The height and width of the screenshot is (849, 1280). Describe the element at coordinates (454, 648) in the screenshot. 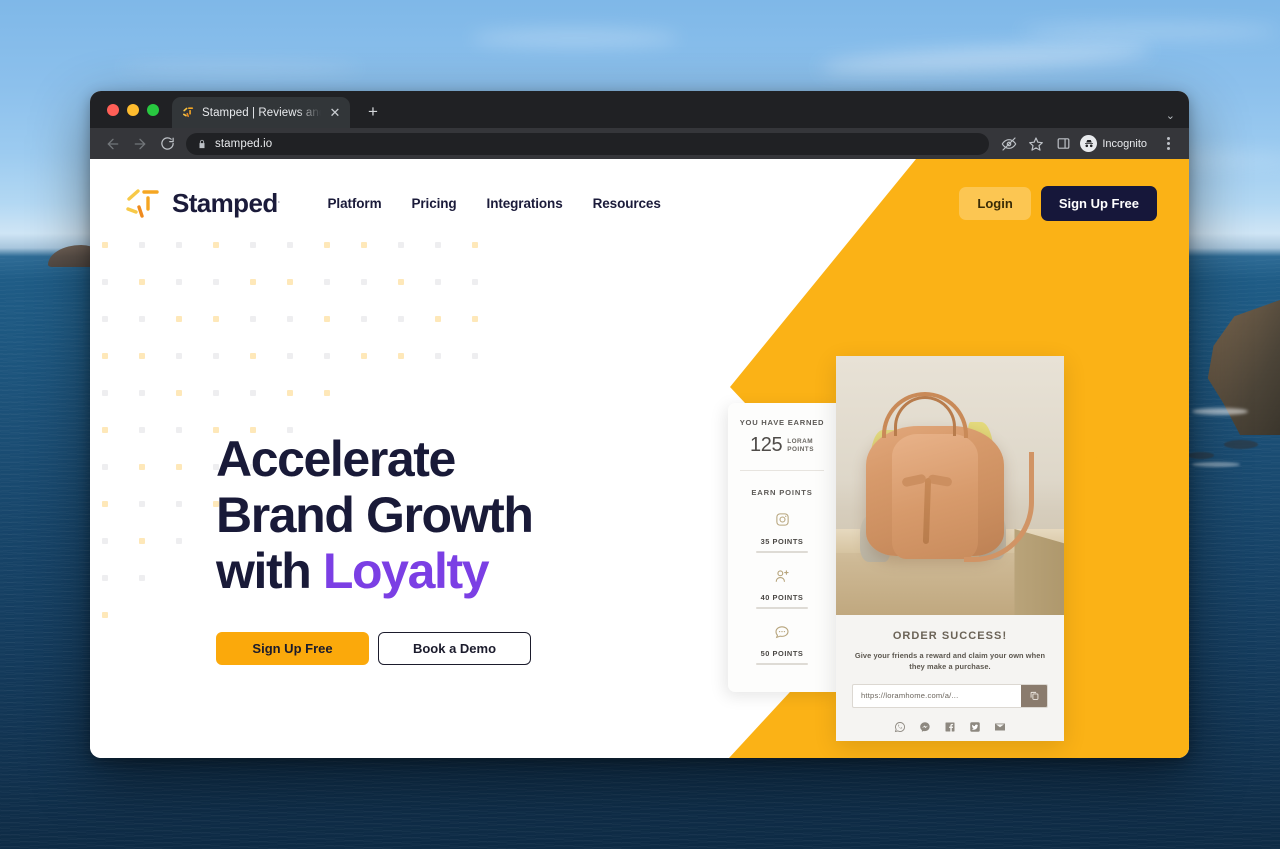

I see `book-demo-button: Book a Demo` at that location.